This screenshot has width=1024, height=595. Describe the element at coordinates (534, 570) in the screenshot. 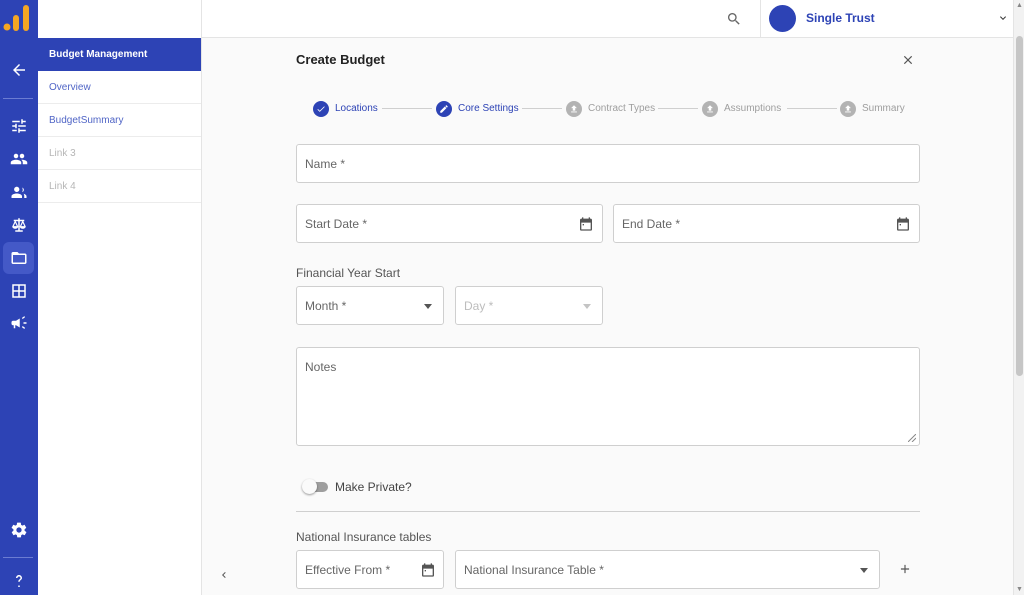

I see `ni-table-label: National Insurance Table *` at that location.